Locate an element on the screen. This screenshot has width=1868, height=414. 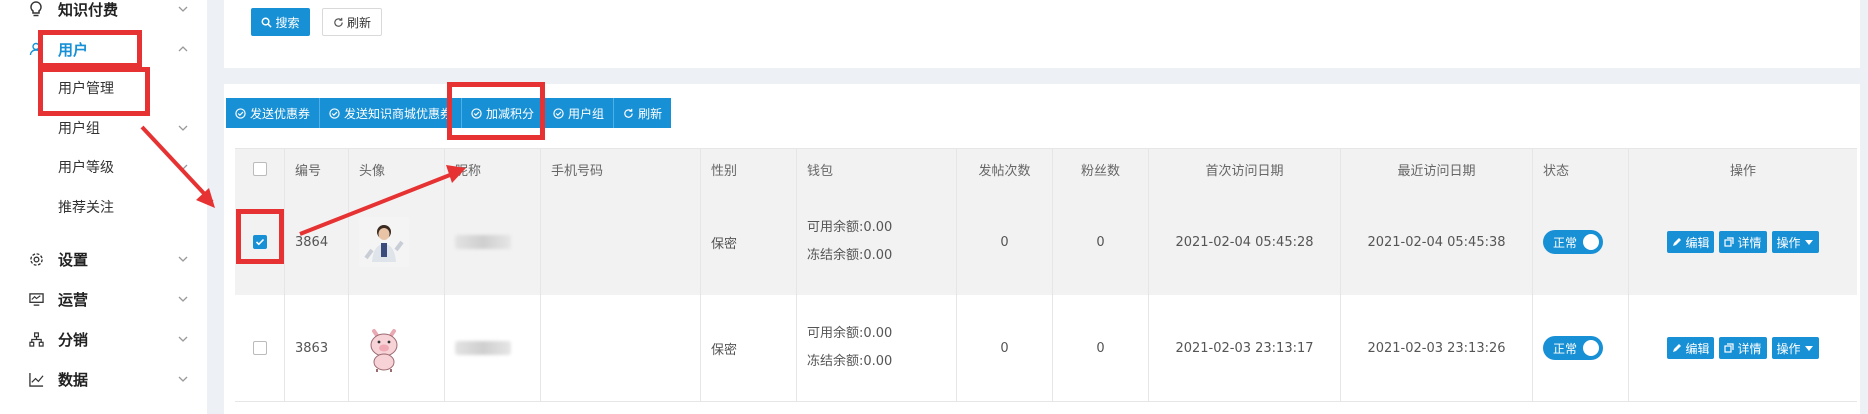
lightbulb-icon is located at coordinates (36, 9).